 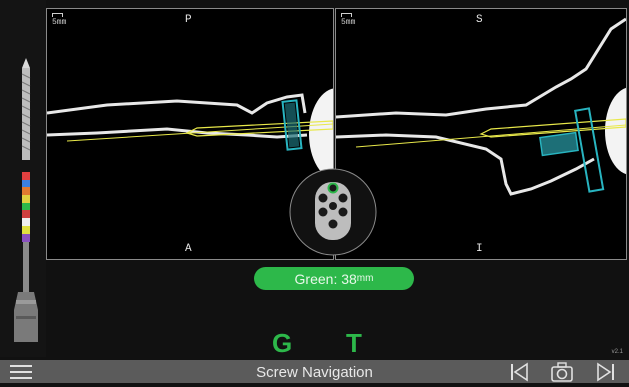 I want to click on skip-forward-icon, so click(x=606, y=372).